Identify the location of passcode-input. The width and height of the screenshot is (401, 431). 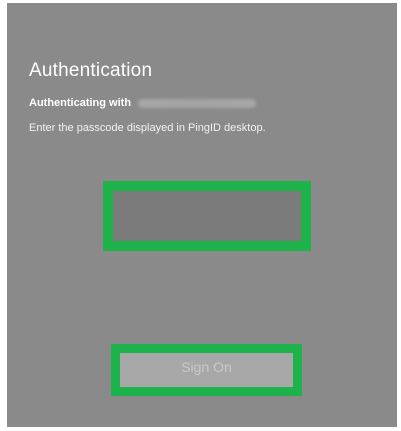
(207, 216).